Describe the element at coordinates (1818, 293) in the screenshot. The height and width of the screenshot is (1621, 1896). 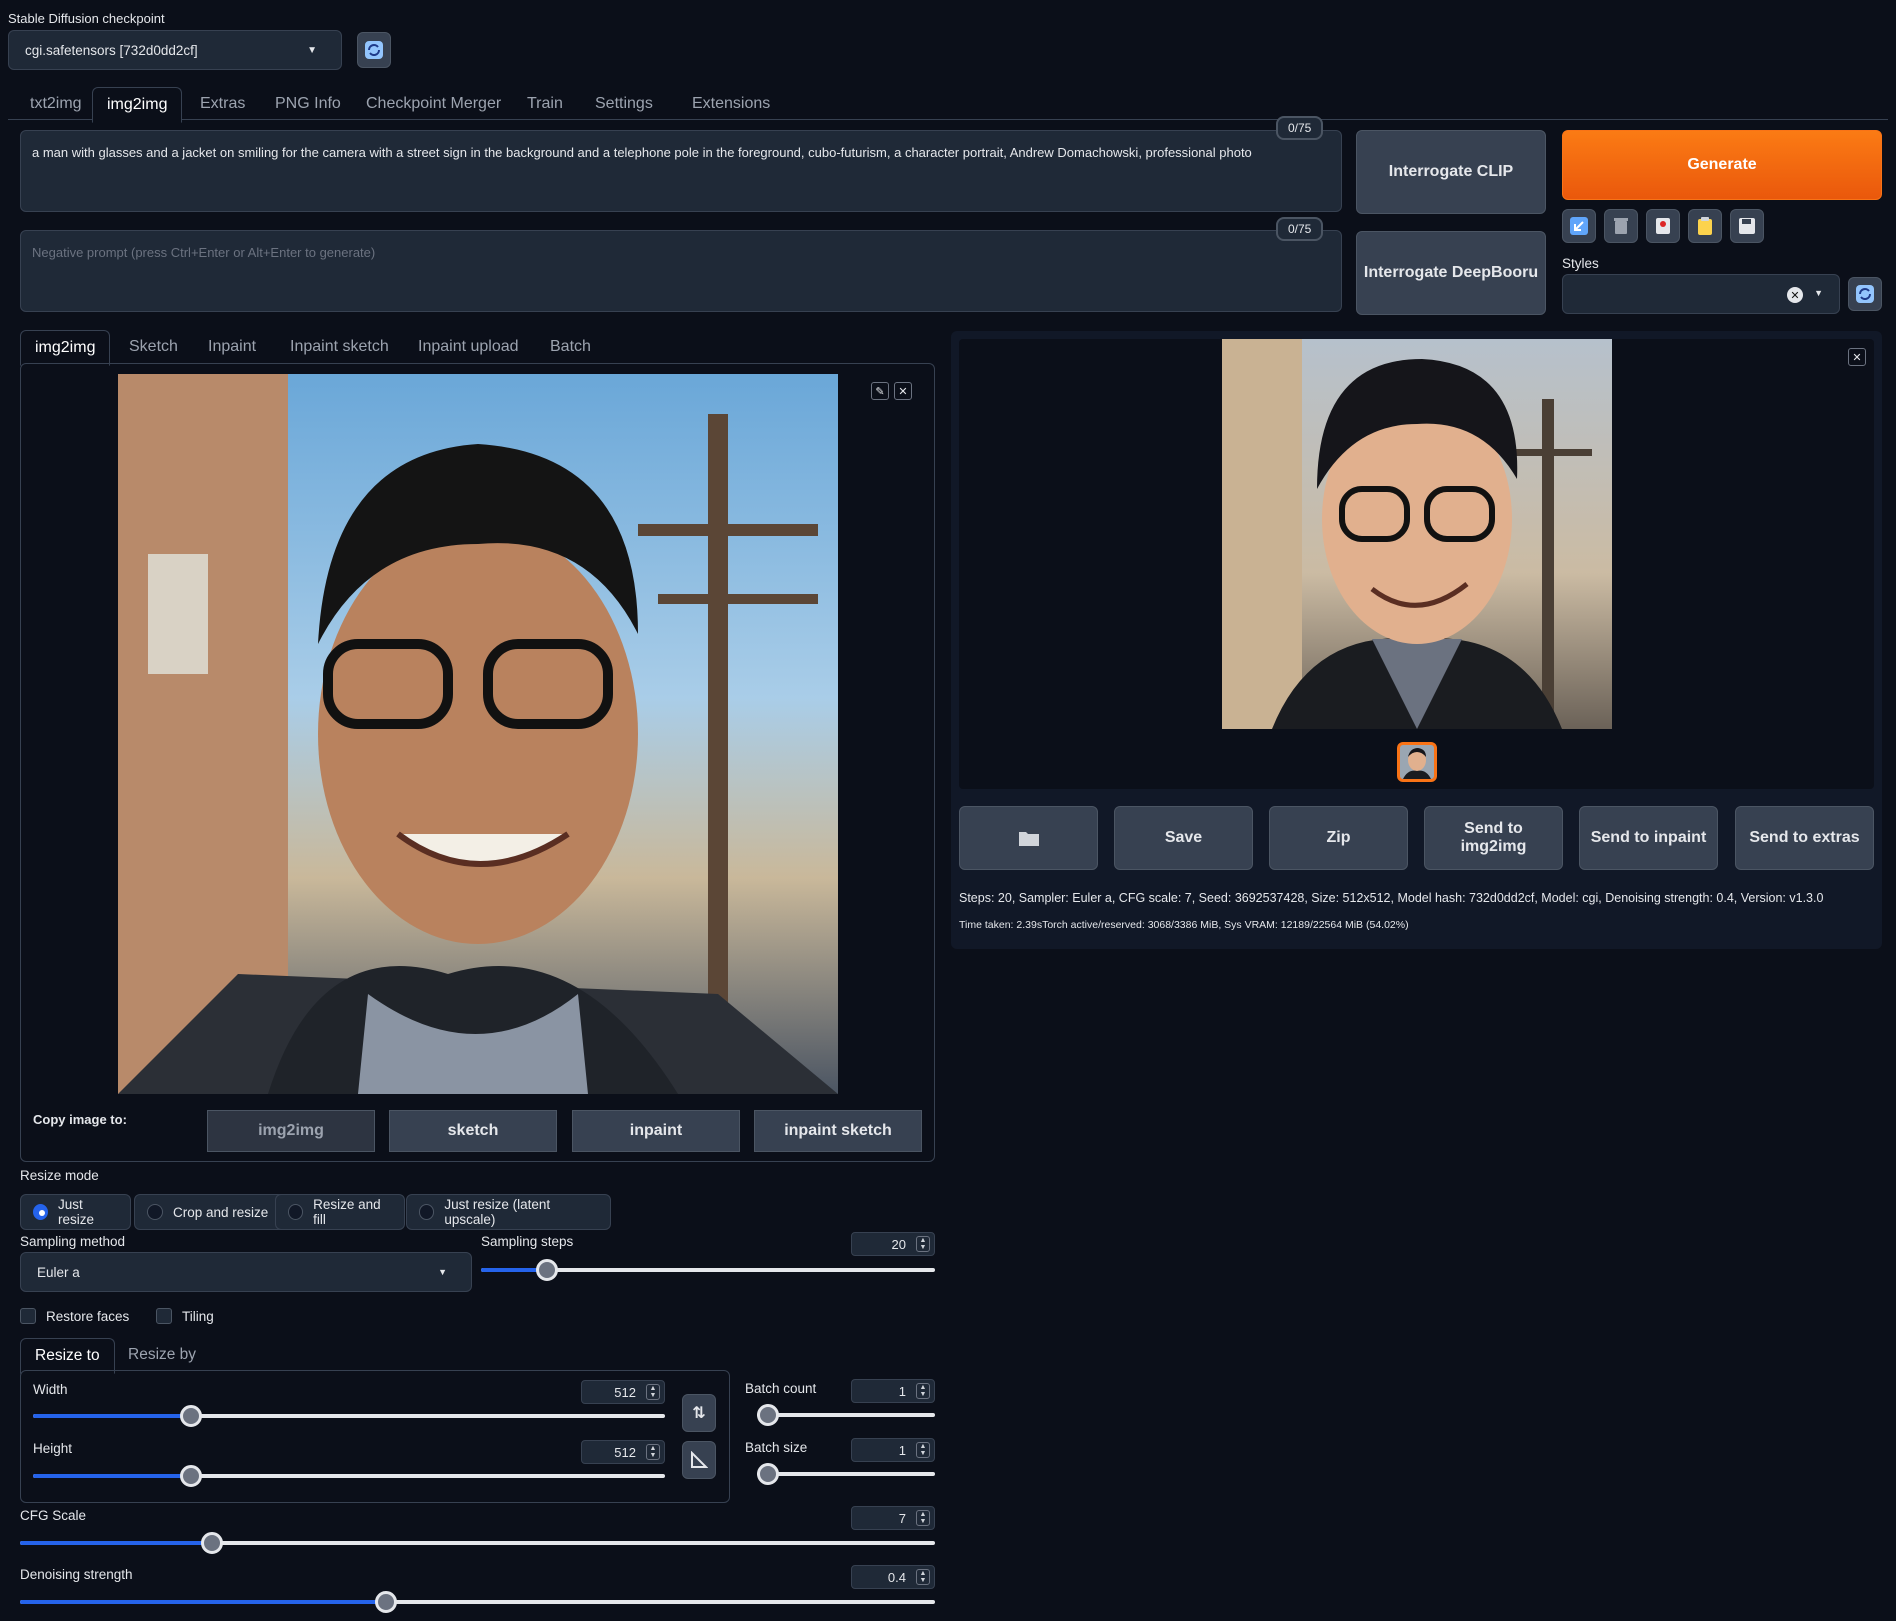
I see `chevron-down-icon: ▼` at that location.